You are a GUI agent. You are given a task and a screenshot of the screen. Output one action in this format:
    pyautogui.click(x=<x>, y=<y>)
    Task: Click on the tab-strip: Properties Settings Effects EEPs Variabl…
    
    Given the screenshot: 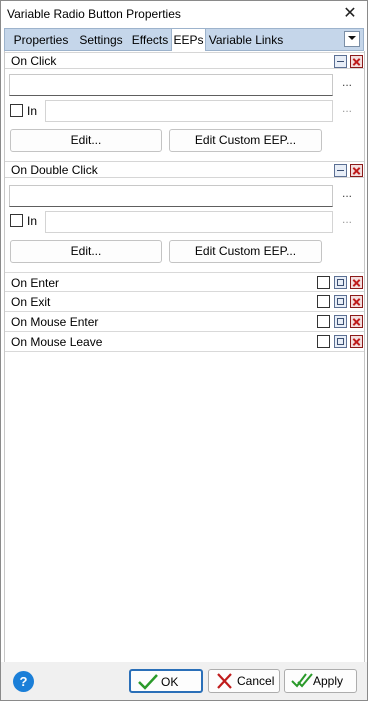 What is the action you would take?
    pyautogui.click(x=184, y=39)
    